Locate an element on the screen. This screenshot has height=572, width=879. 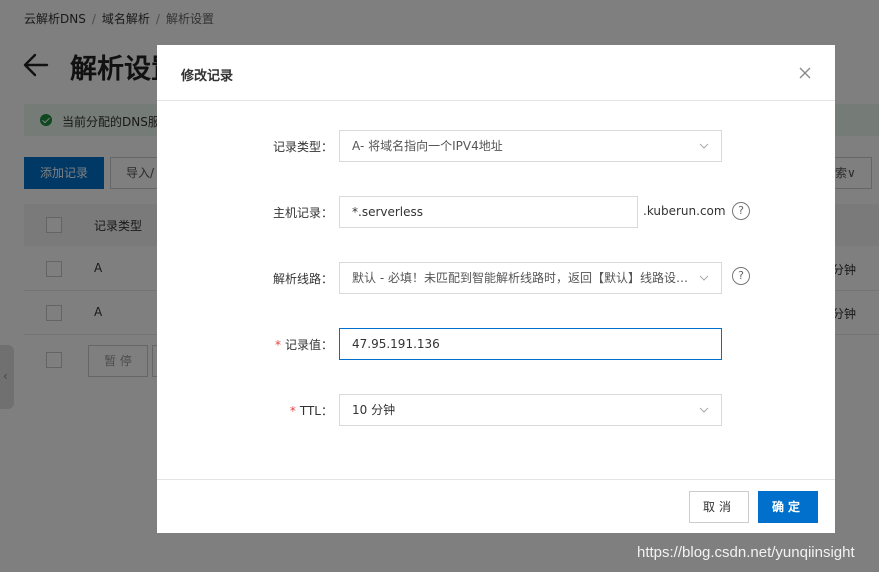
record-value-label: * 记录值： is located at coordinates (245, 344).